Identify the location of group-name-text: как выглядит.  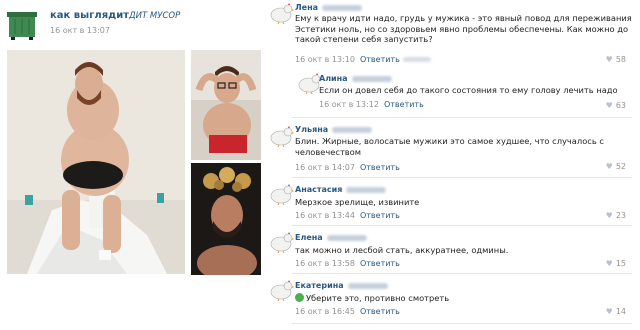
(90, 15).